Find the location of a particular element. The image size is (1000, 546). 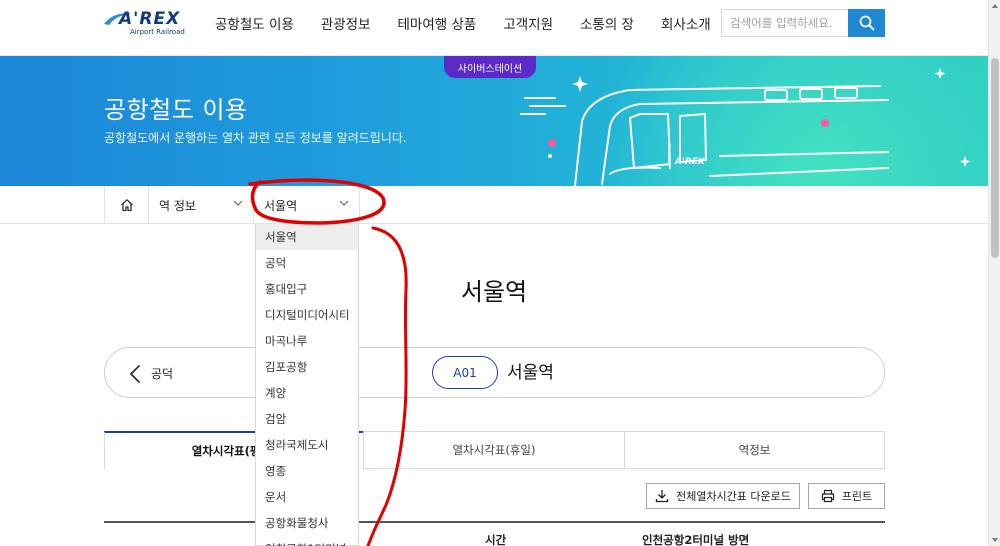

print-icon is located at coordinates (827, 496).